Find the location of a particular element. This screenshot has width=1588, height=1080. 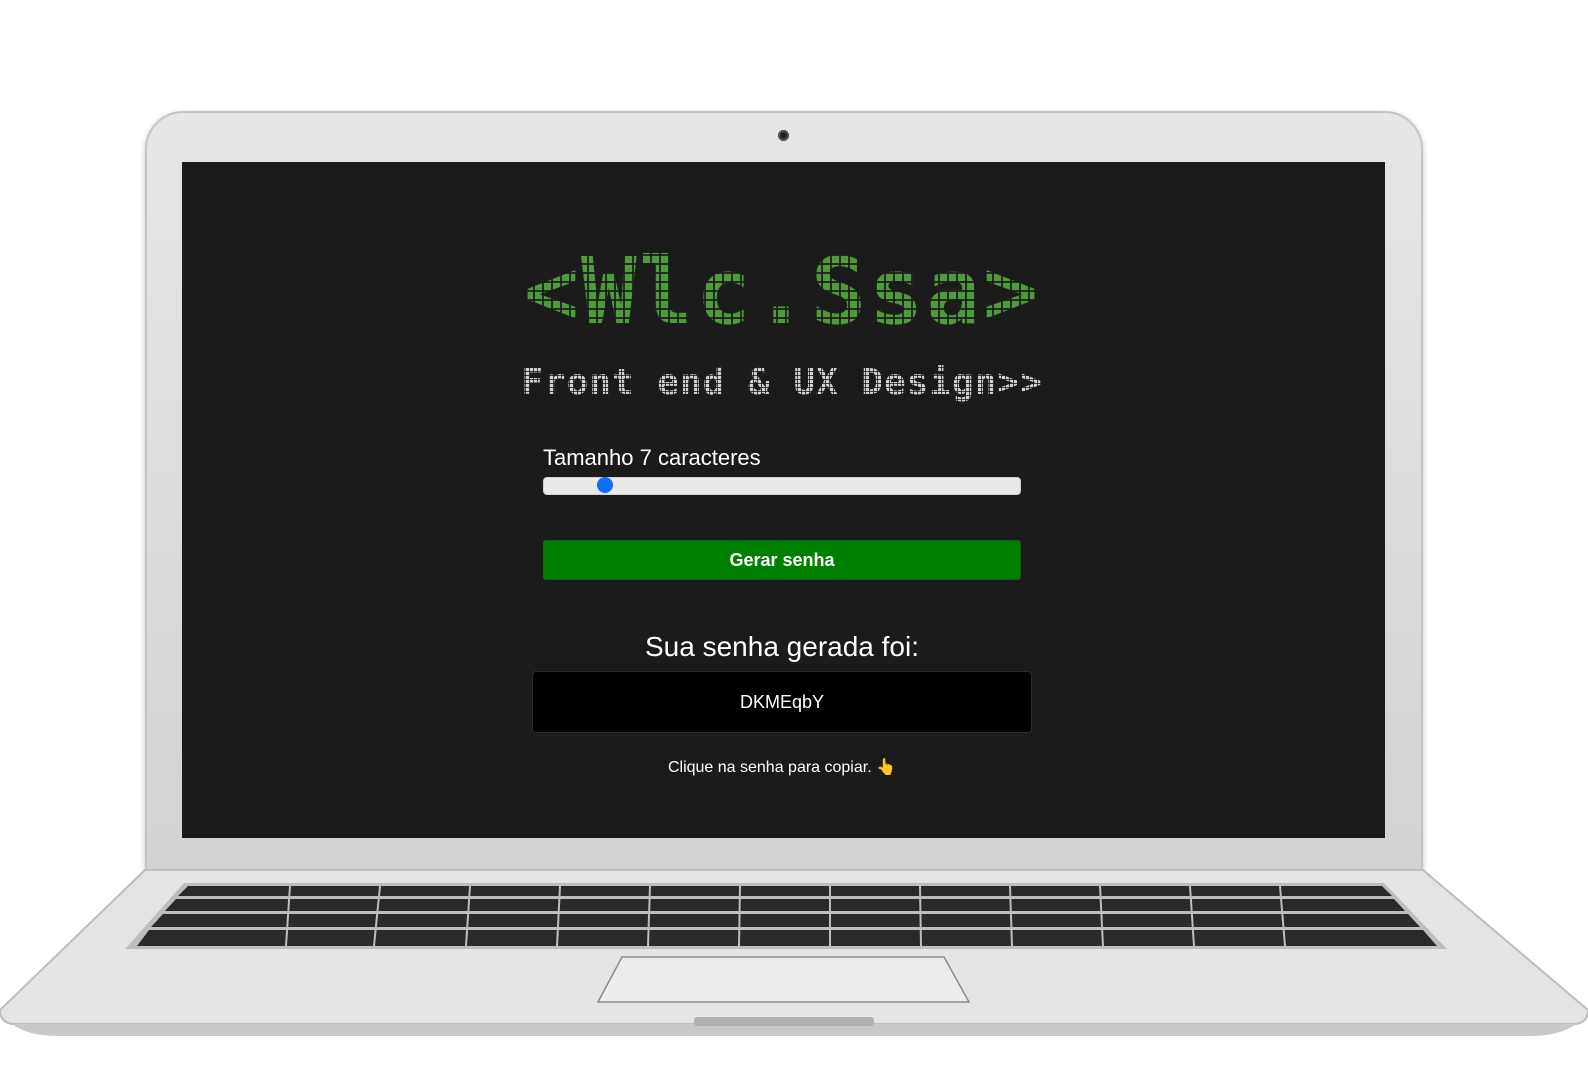

pointing-hand-icon: 👆 is located at coordinates (886, 767).